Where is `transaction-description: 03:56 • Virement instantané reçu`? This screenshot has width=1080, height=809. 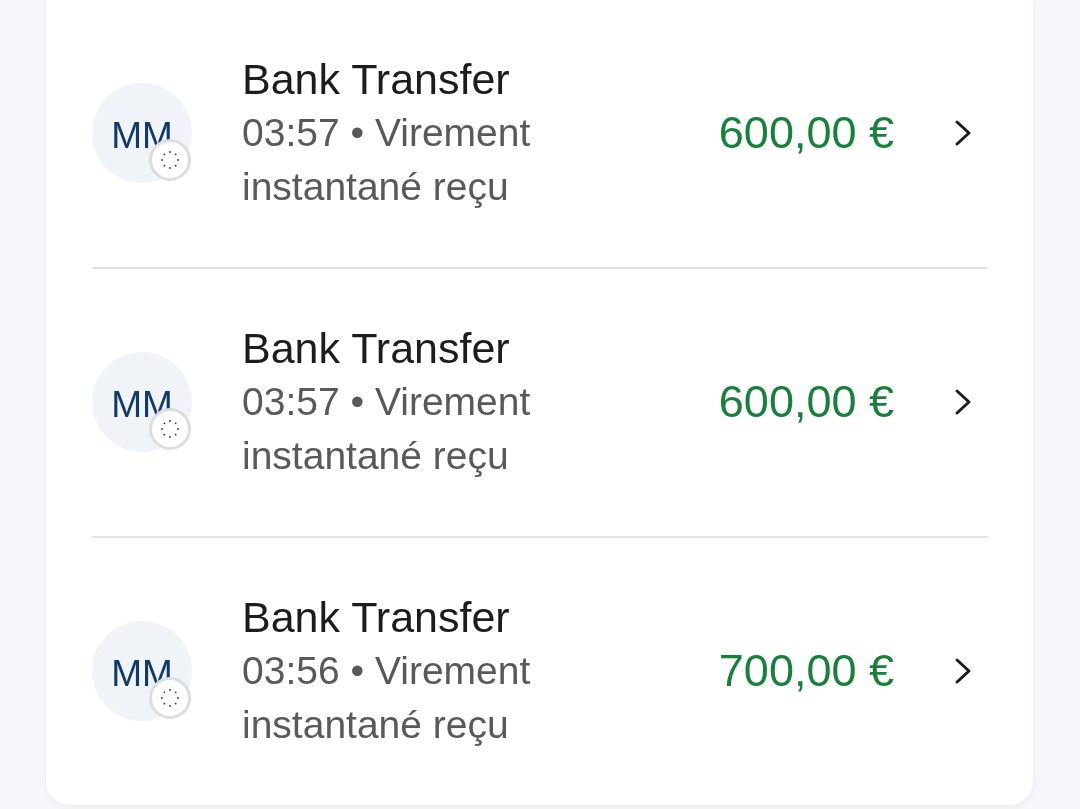
transaction-description: 03:56 • Virement instantané reçu is located at coordinates (387, 698).